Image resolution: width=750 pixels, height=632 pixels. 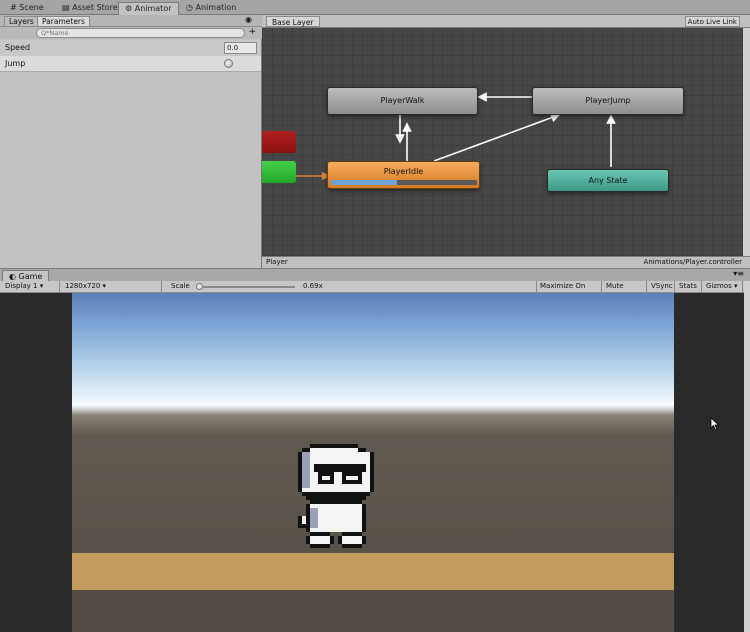 I want to click on graph-footer: Player Animations/Player.controller, so click(x=506, y=262).